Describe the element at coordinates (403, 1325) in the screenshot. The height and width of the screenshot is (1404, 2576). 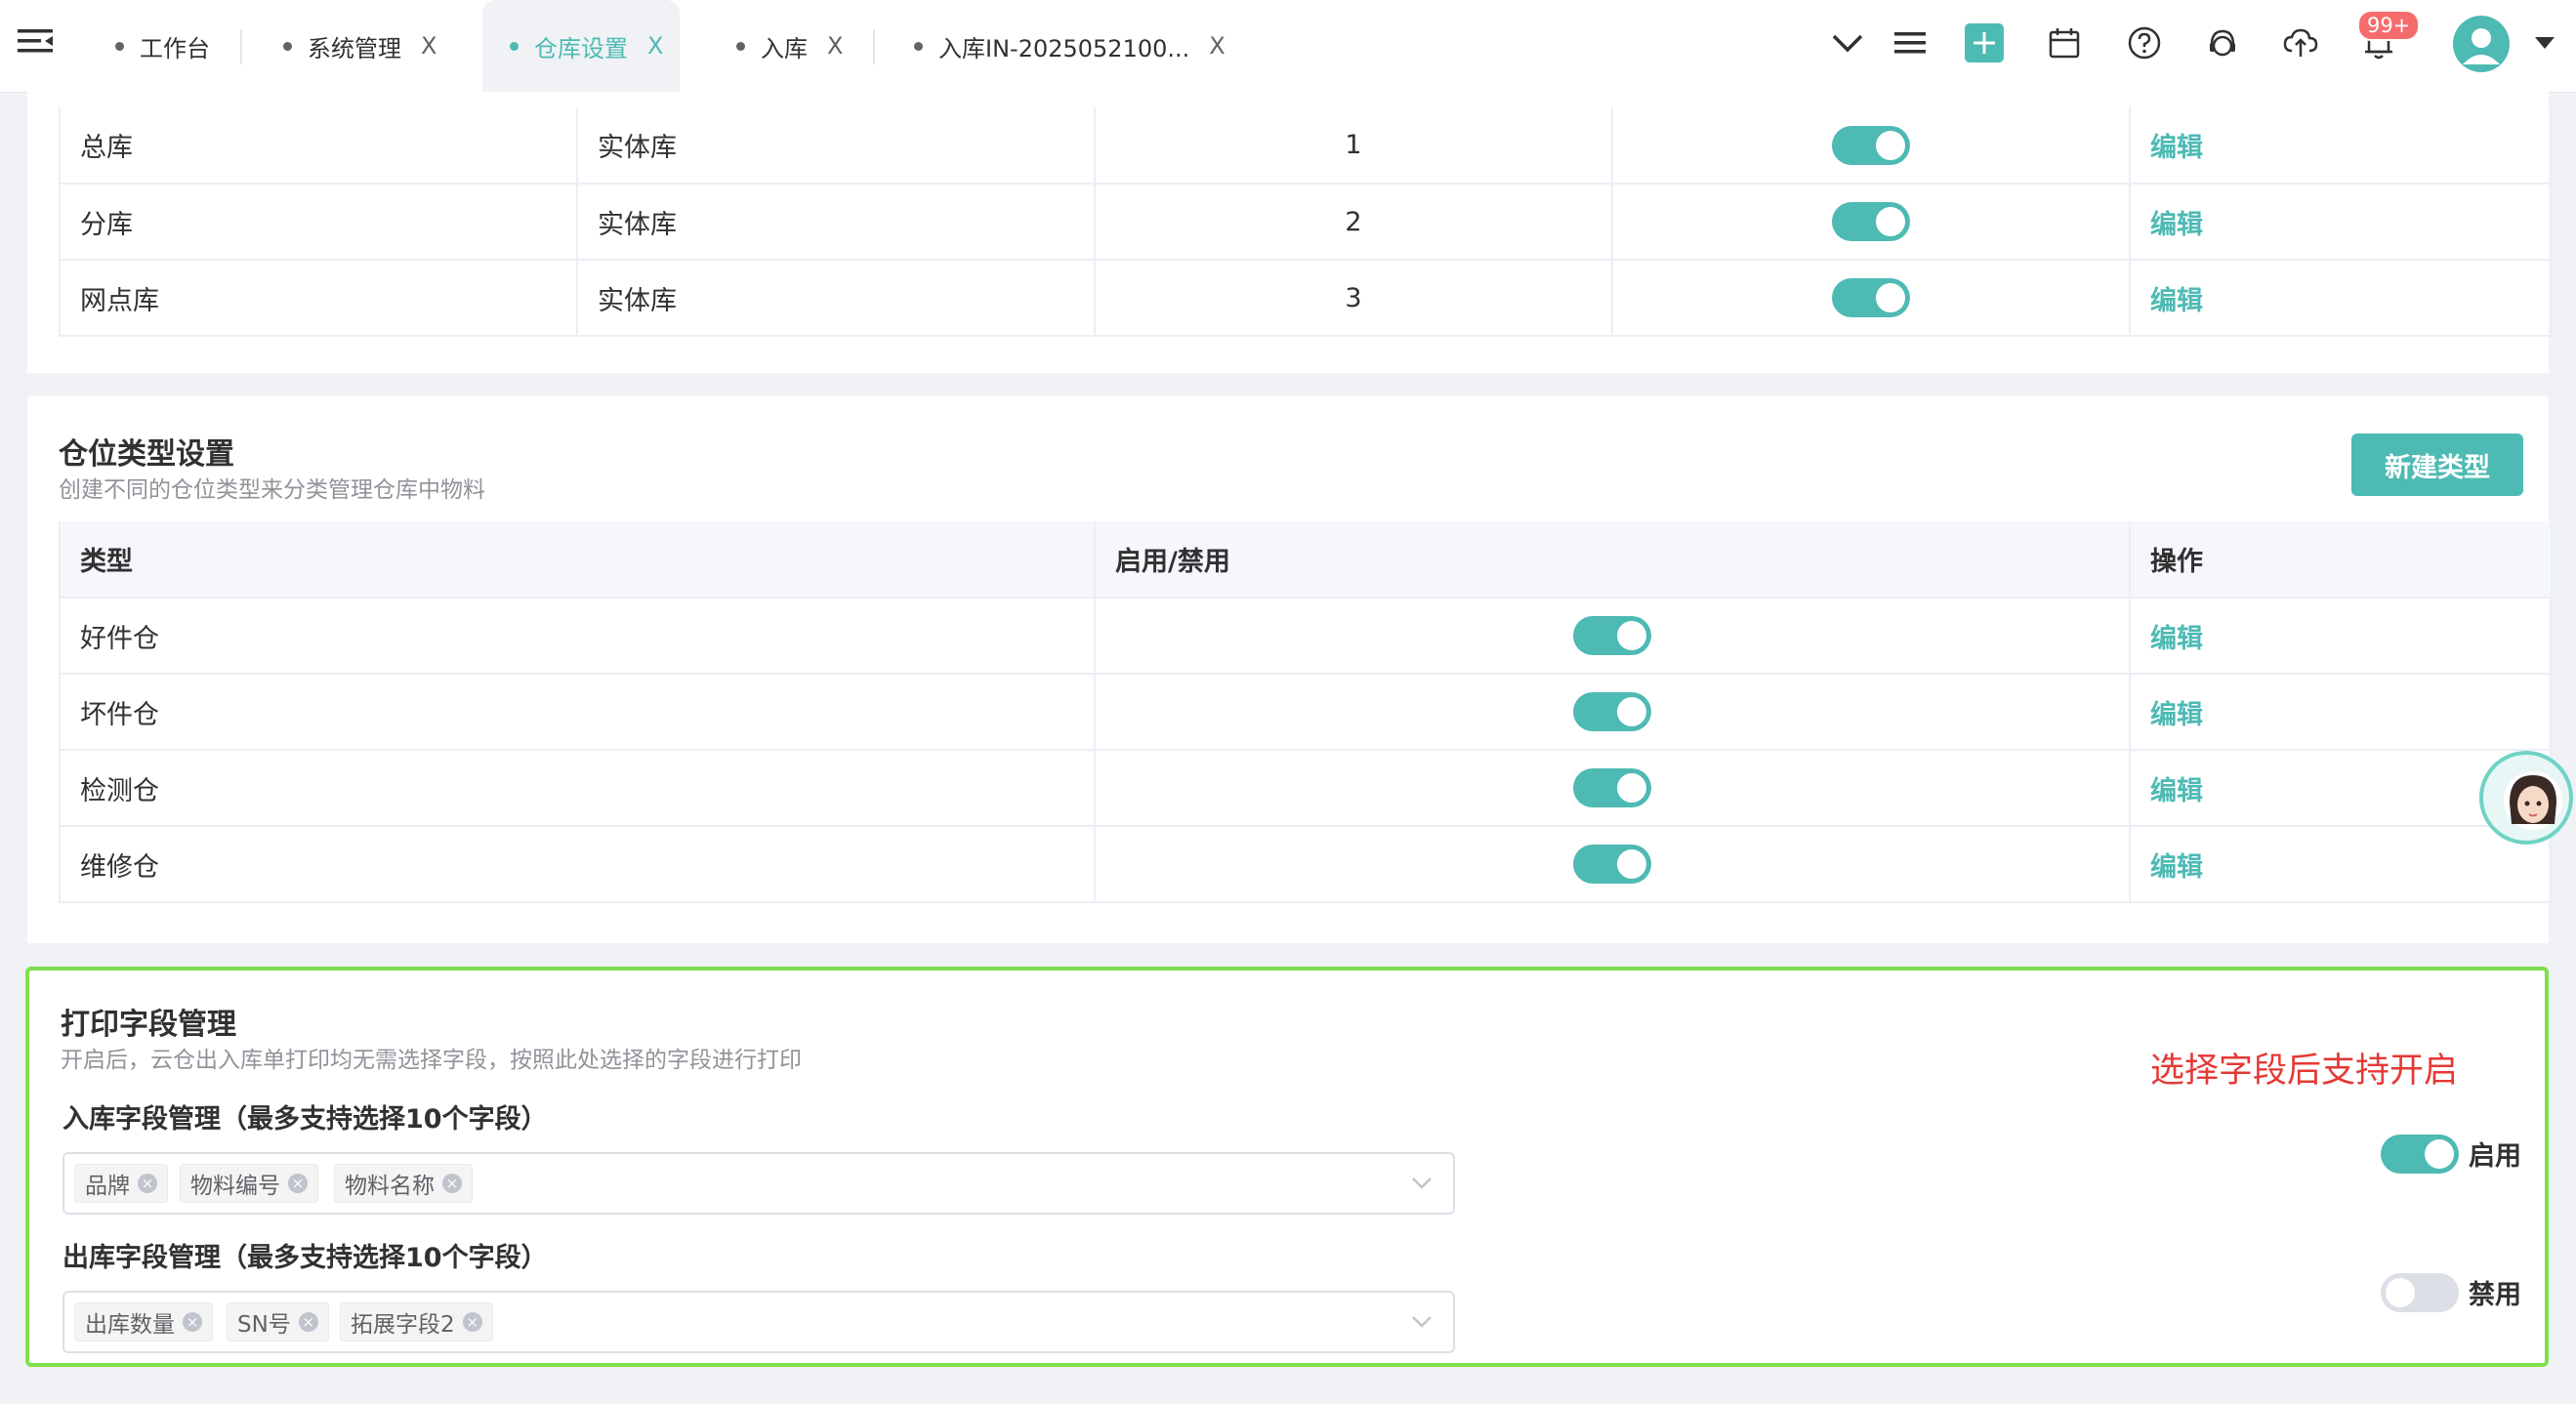
I see `field-tag-label: 拓展字段2` at that location.